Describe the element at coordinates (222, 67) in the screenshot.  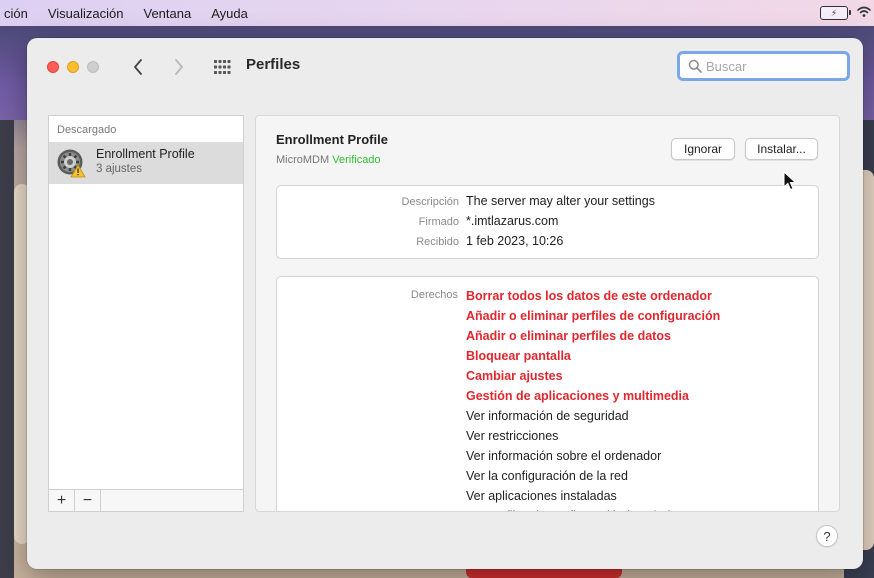
I see `show-all-grid-icon` at that location.